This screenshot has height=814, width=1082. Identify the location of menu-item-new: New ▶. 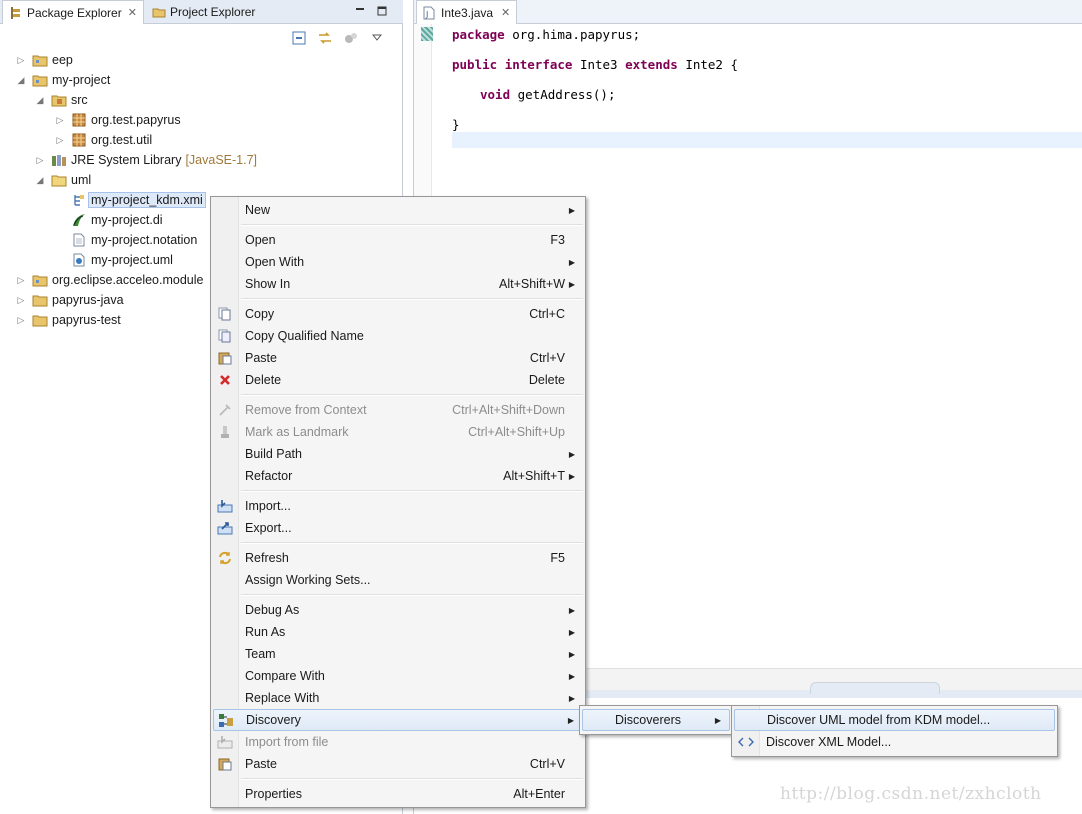
(398, 210).